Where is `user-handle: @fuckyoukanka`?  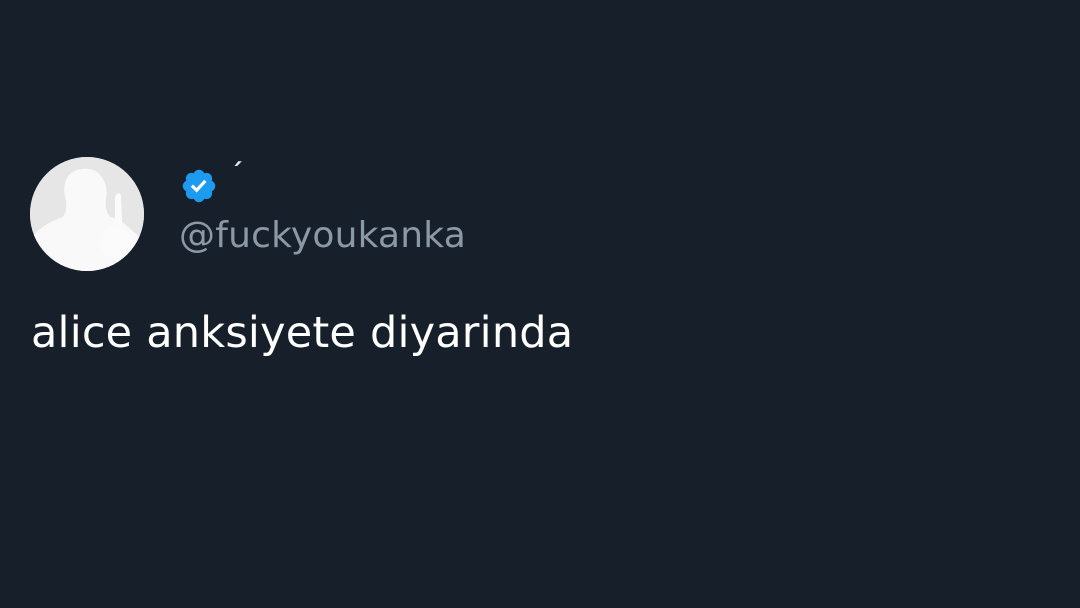 user-handle: @fuckyoukanka is located at coordinates (322, 236).